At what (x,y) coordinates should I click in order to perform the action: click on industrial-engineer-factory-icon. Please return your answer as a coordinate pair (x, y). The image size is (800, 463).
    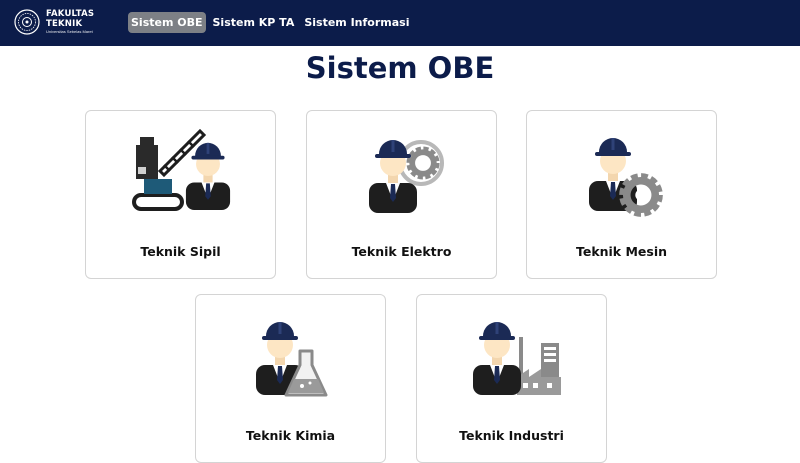
    Looking at the image, I should click on (517, 358).